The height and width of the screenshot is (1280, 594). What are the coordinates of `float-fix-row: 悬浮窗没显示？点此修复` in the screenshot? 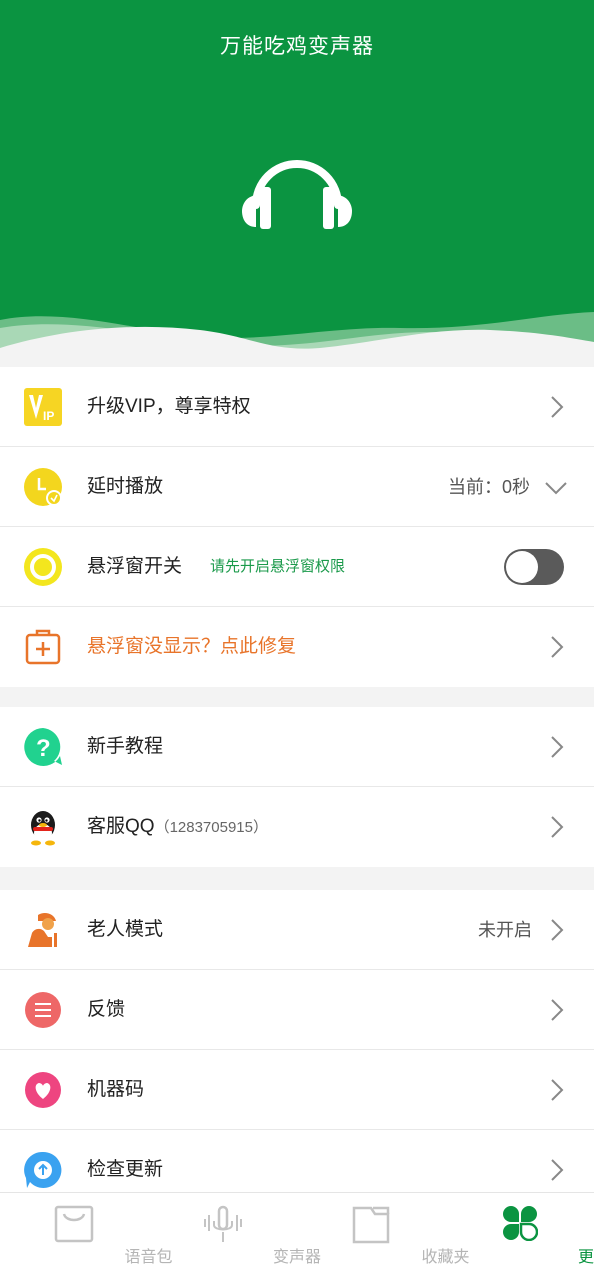 It's located at (297, 647).